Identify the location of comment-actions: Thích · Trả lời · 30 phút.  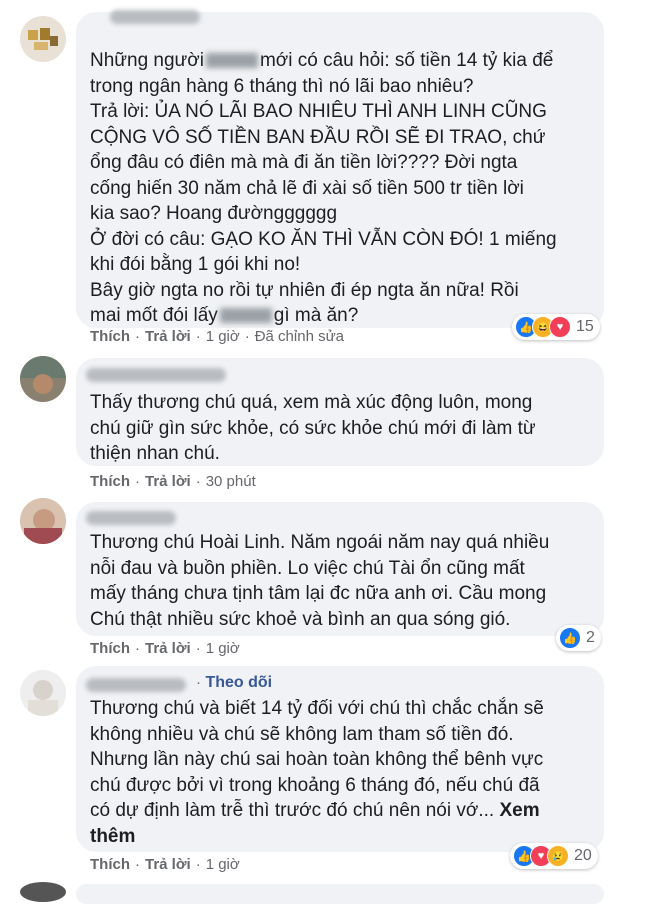
(173, 481).